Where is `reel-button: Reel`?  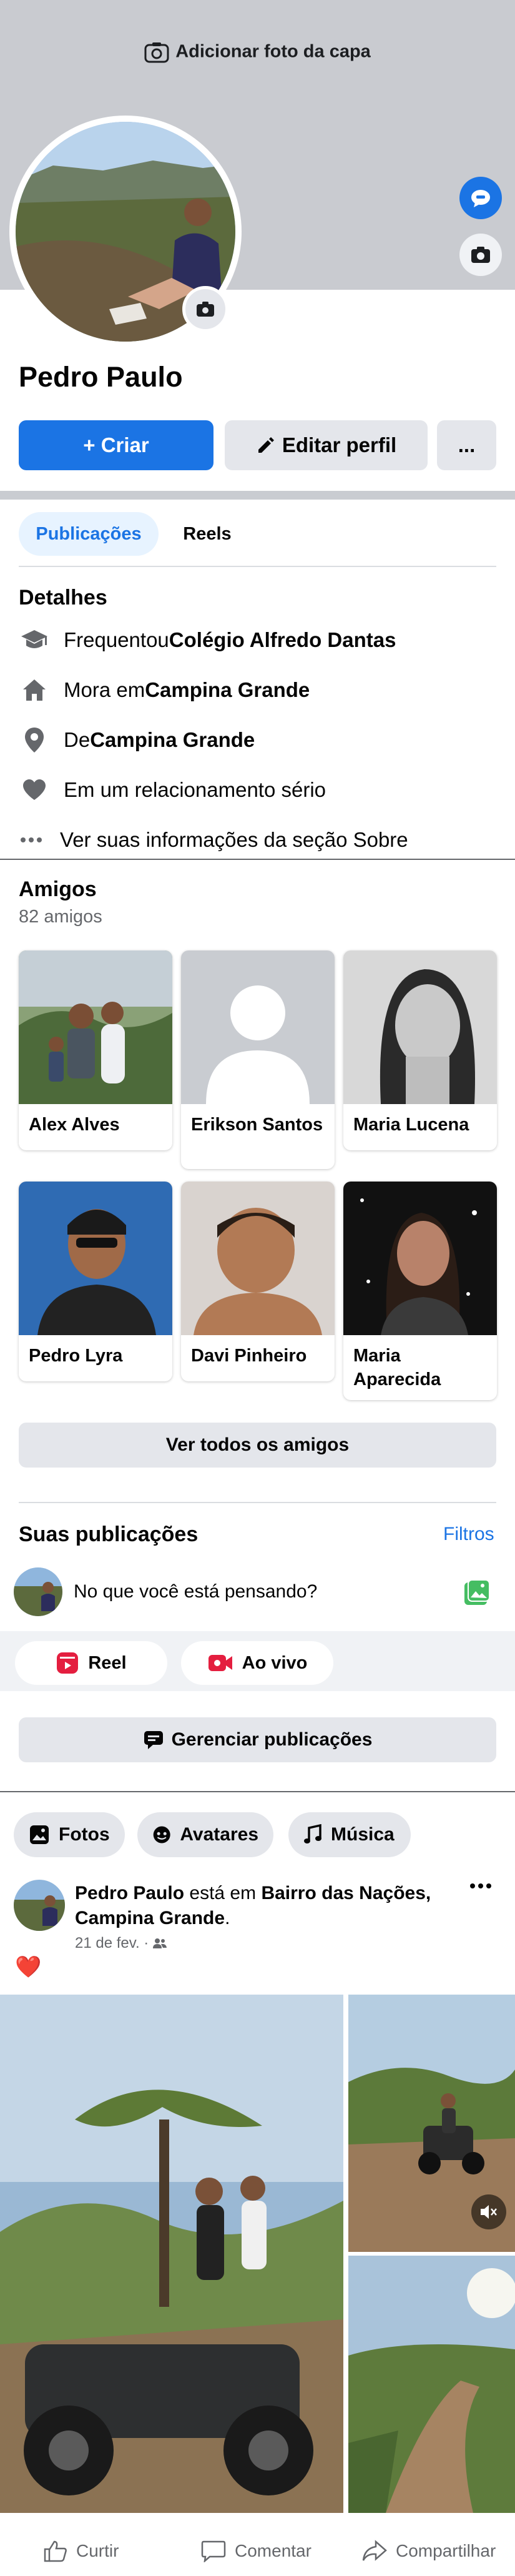 reel-button: Reel is located at coordinates (91, 1663).